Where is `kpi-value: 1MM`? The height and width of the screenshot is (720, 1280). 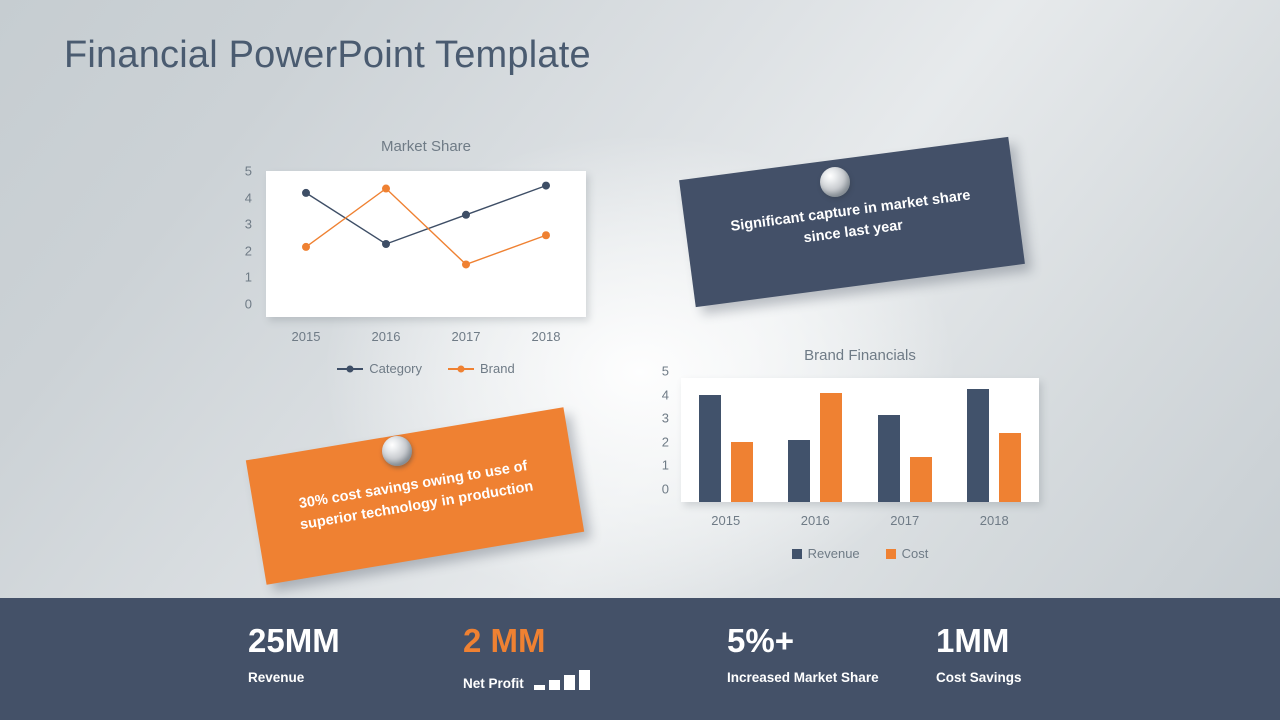
kpi-value: 1MM is located at coordinates (973, 640).